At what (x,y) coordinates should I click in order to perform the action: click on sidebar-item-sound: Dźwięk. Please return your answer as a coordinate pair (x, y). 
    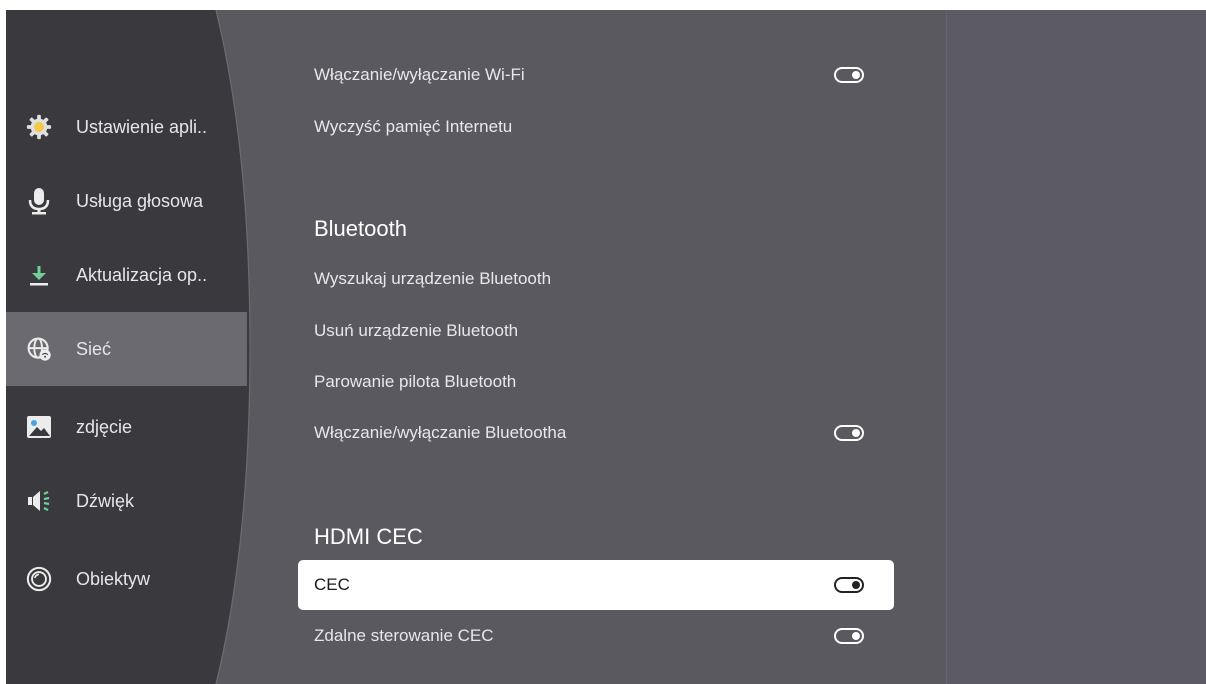
    Looking at the image, I should click on (126, 501).